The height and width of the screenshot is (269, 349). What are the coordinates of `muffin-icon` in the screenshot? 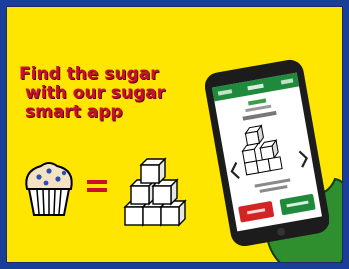 It's located at (49, 189).